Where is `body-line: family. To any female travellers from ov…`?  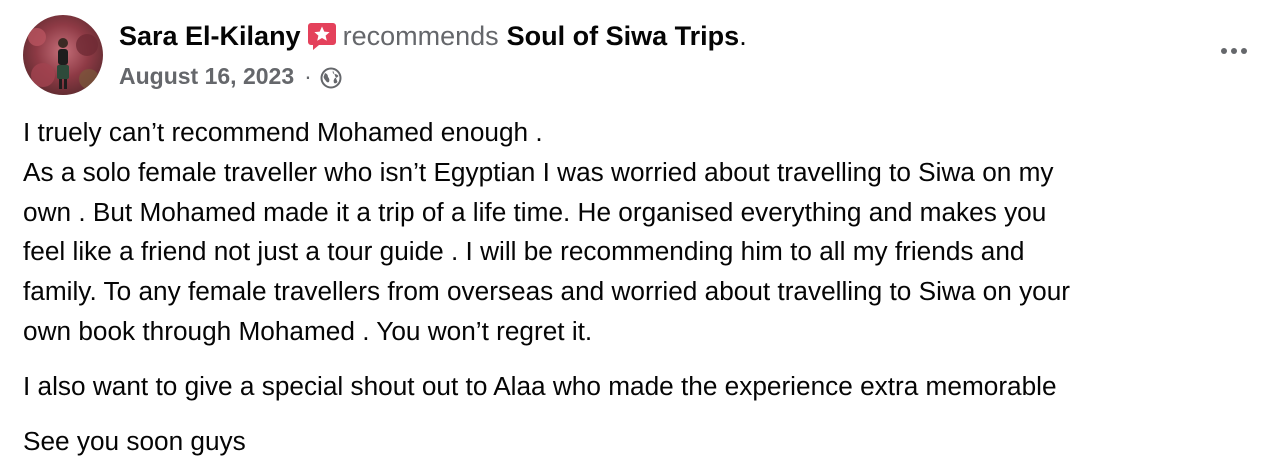
body-line: family. To any female travellers from ov… is located at coordinates (547, 291).